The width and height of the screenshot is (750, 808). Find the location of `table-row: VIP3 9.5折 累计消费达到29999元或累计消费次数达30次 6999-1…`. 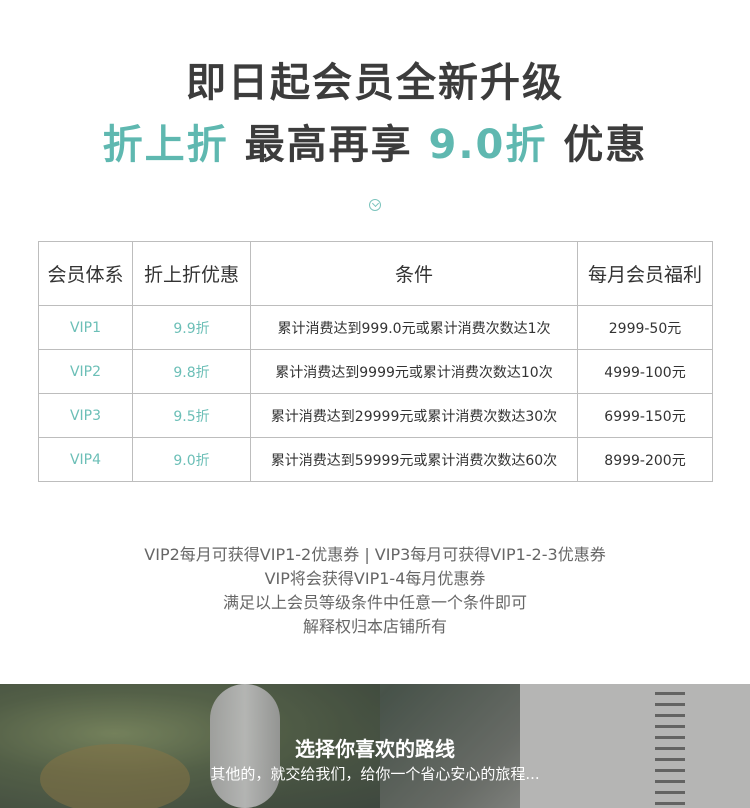

table-row: VIP3 9.5折 累计消费达到29999元或累计消费次数达30次 6999-1… is located at coordinates (375, 415).